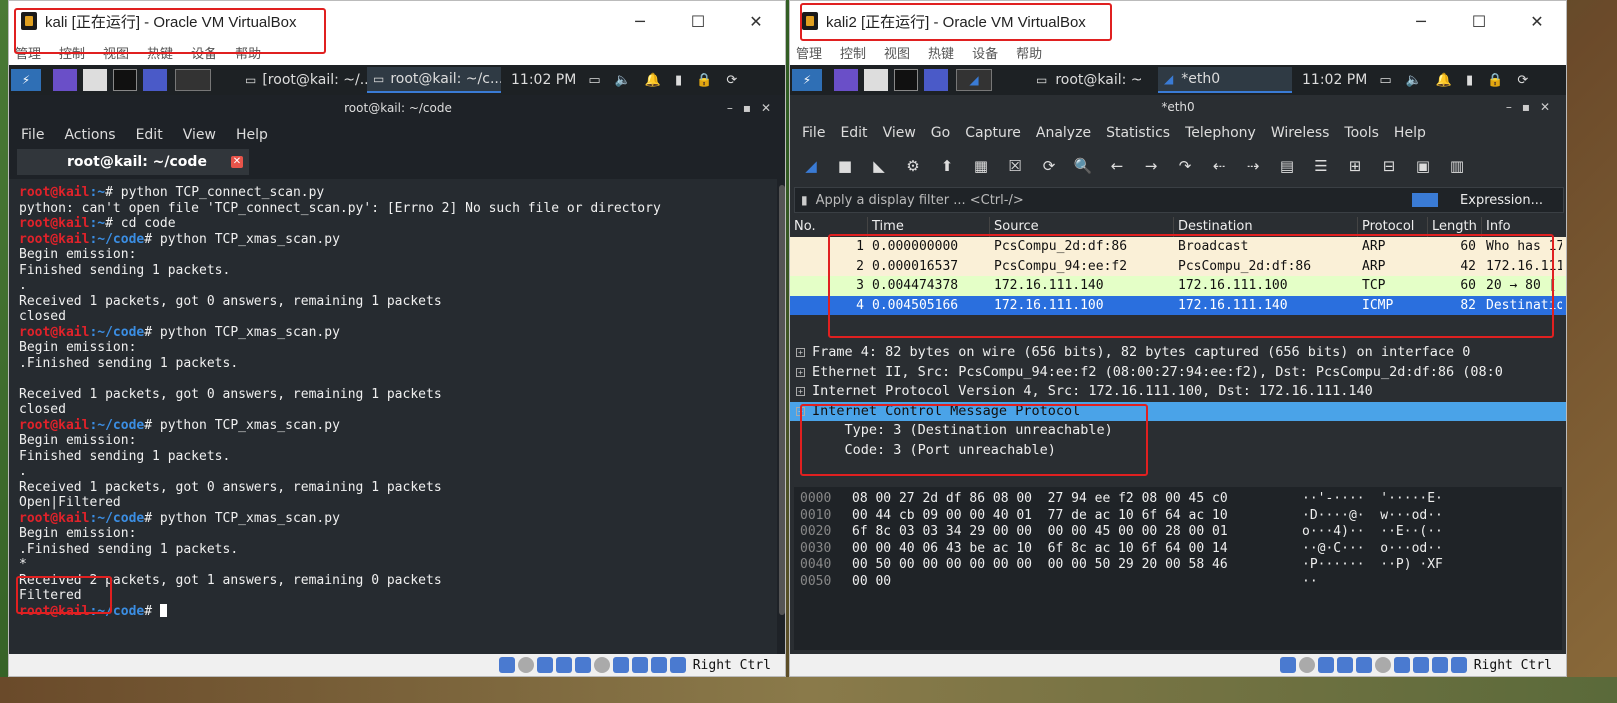 This screenshot has width=1617, height=703. I want to click on start-capture-icon: ◢, so click(811, 166).